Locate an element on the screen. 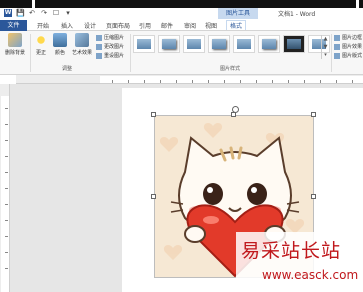  remove-background-label: 删除背景 is located at coordinates (14, 53).